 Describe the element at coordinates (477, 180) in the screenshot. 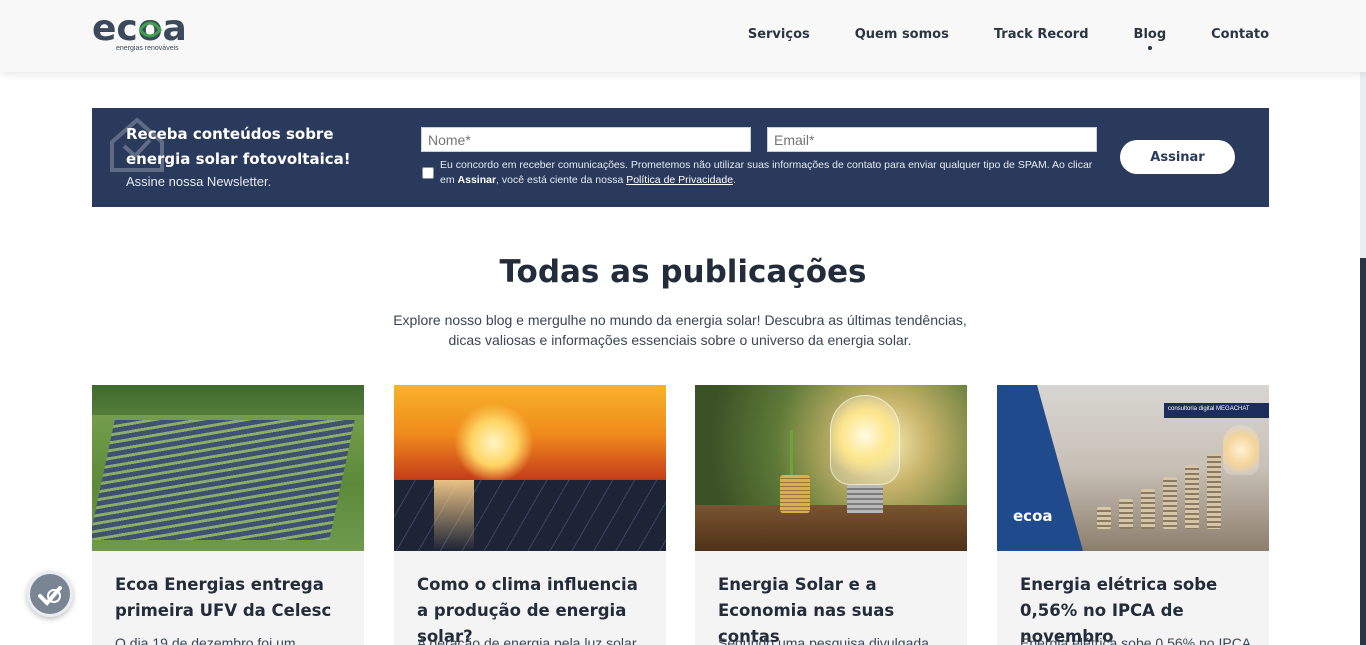

I see `consent-bold: Assinar` at that location.